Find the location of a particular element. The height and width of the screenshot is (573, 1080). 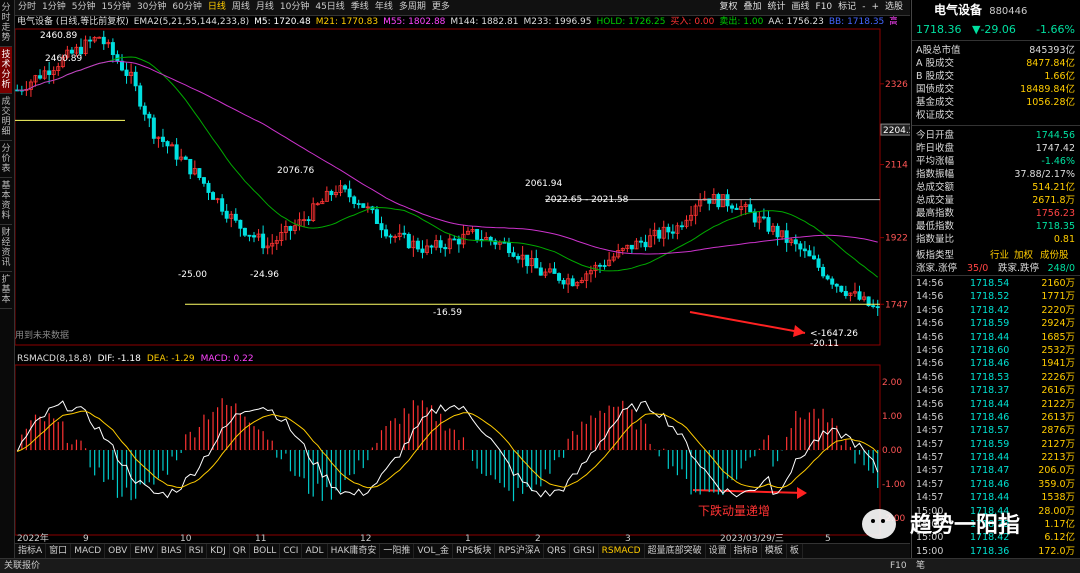

indicator-tab-23: 模板 is located at coordinates (774, 551).